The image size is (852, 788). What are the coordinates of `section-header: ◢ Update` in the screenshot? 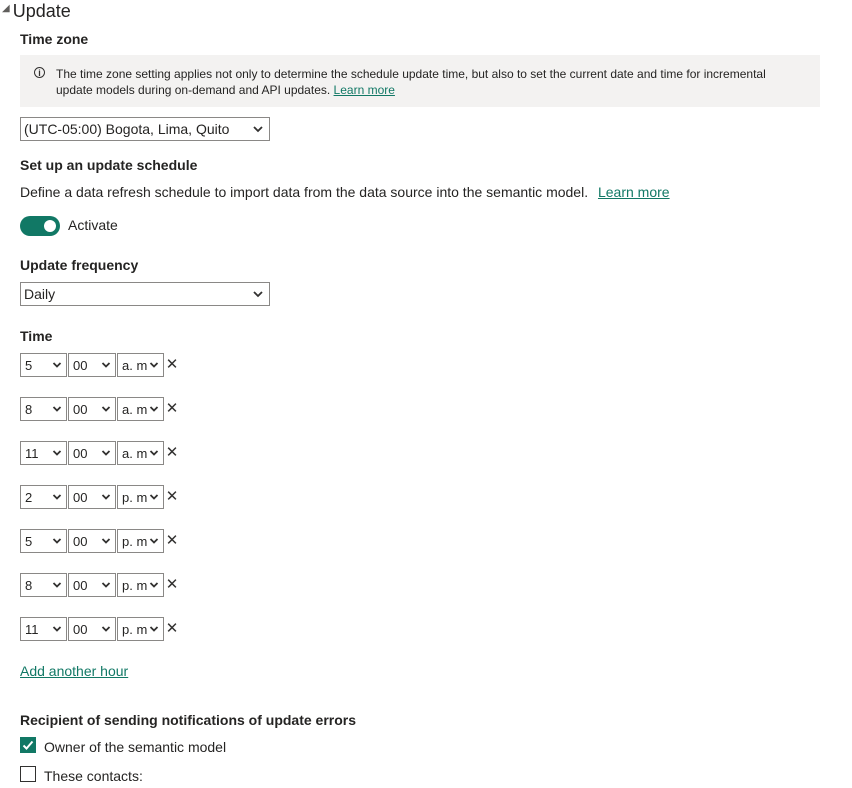 It's located at (36, 11).